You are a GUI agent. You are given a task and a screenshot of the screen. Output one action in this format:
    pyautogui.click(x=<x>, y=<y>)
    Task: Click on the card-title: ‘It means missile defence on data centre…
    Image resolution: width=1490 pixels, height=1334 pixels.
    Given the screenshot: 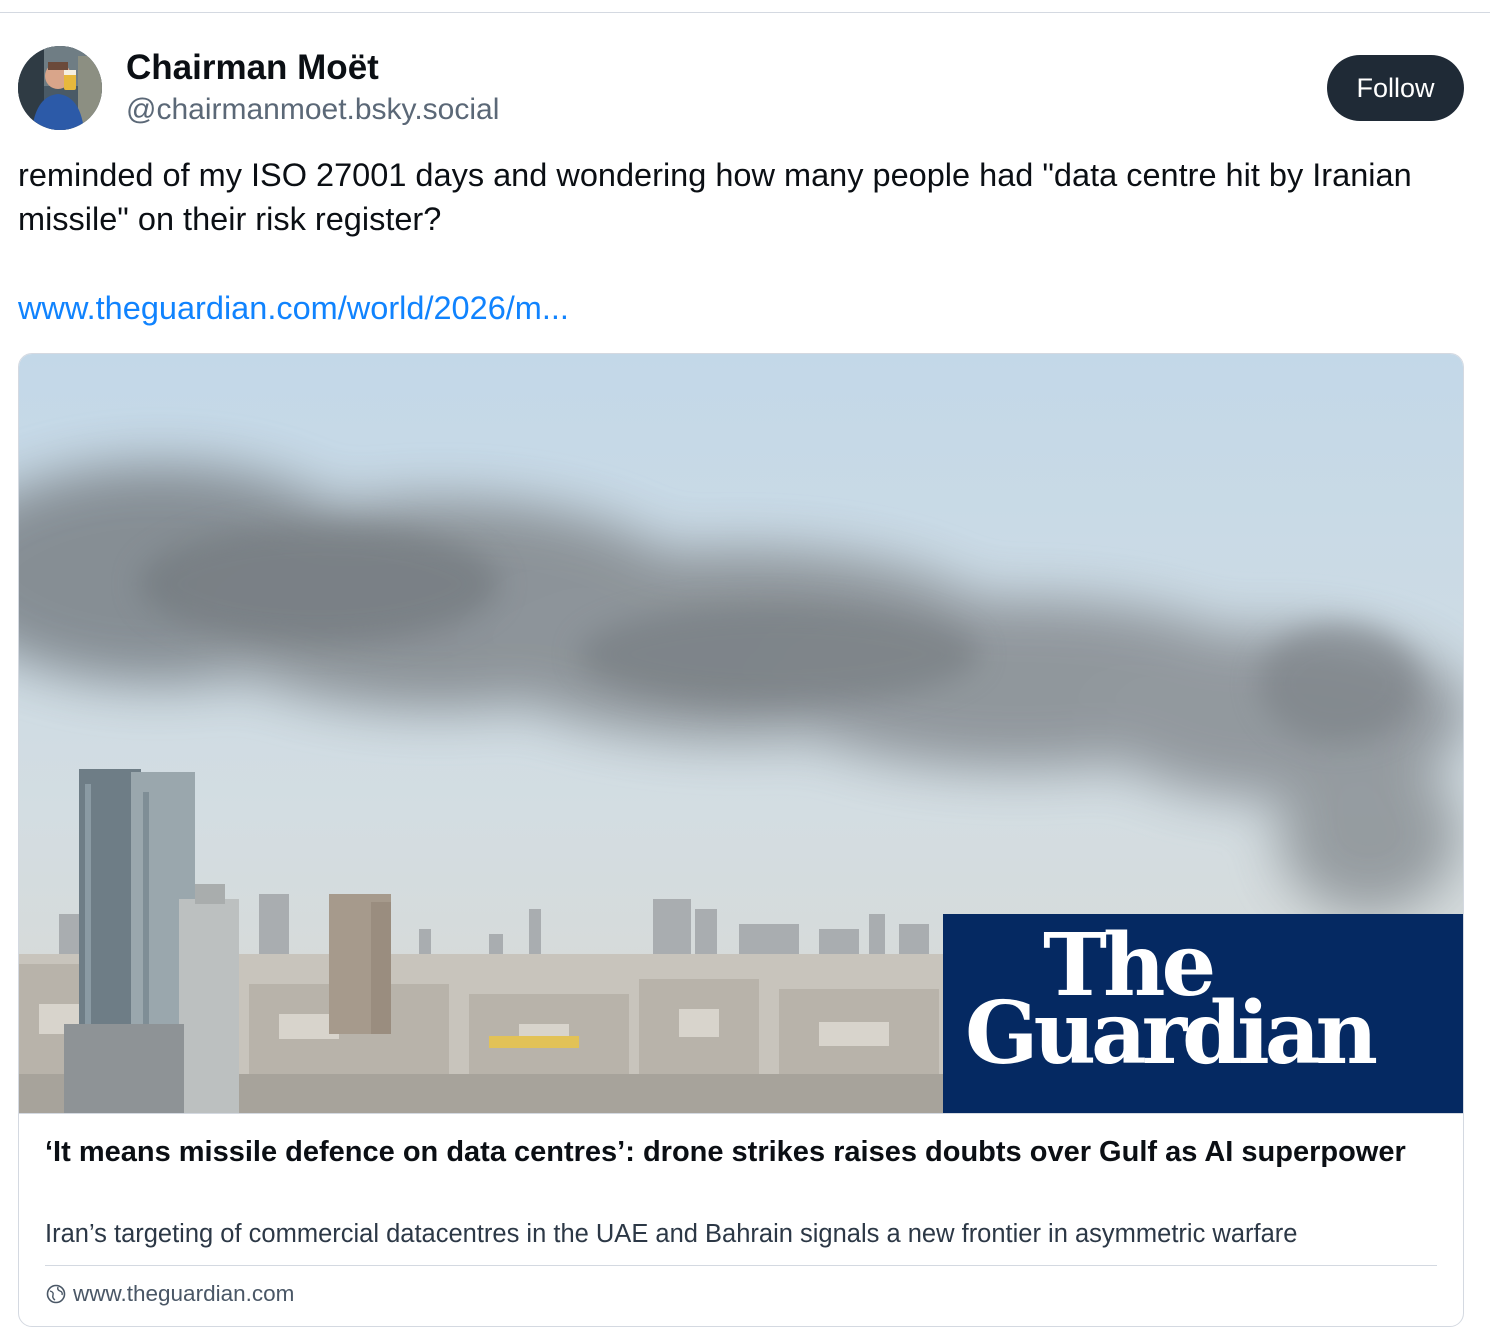 What is the action you would take?
    pyautogui.click(x=725, y=1152)
    